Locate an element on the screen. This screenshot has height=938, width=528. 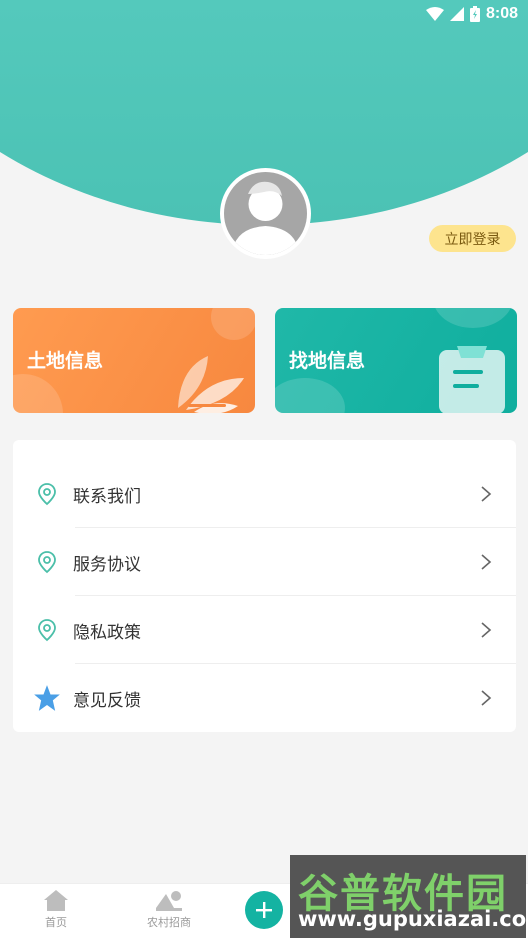
menu-item-label: 服务协议 is located at coordinates (107, 564).